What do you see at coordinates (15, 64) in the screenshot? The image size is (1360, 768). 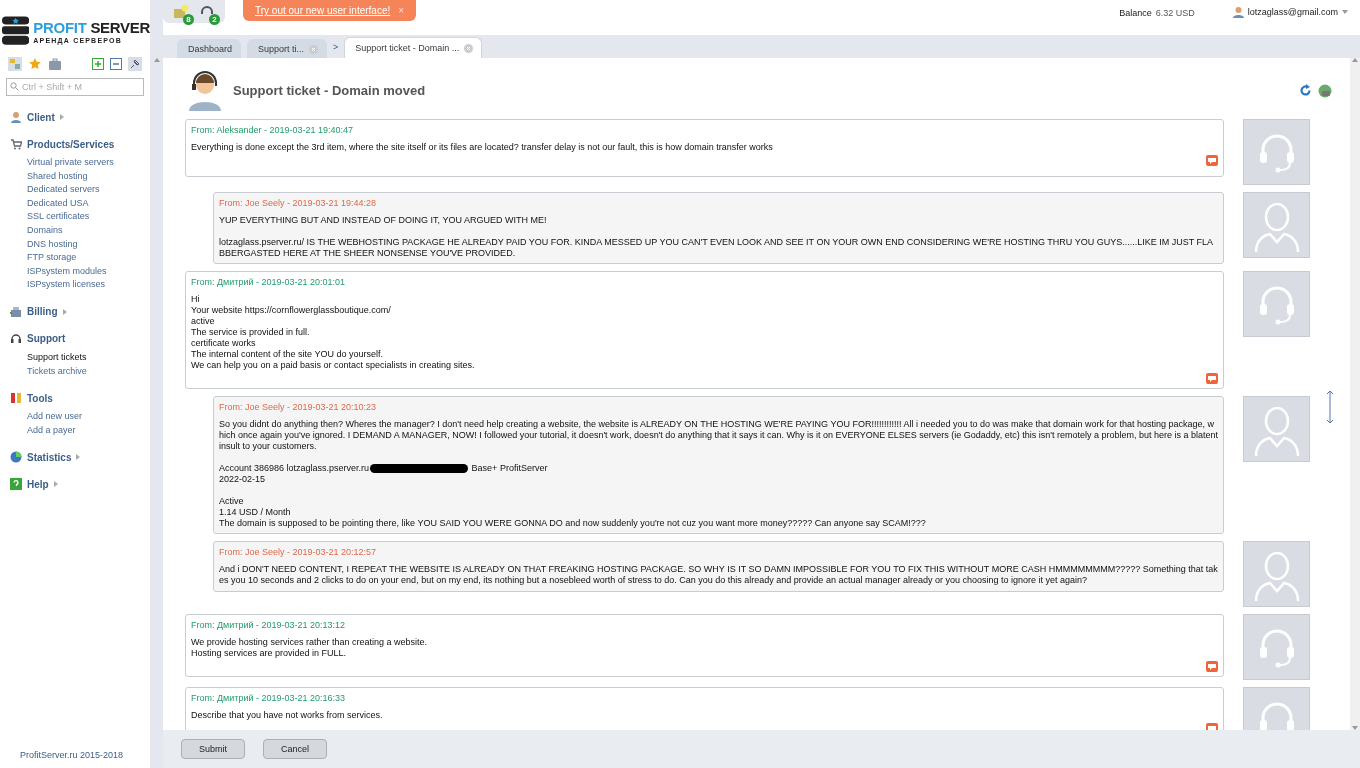 I see `layout-icon` at bounding box center [15, 64].